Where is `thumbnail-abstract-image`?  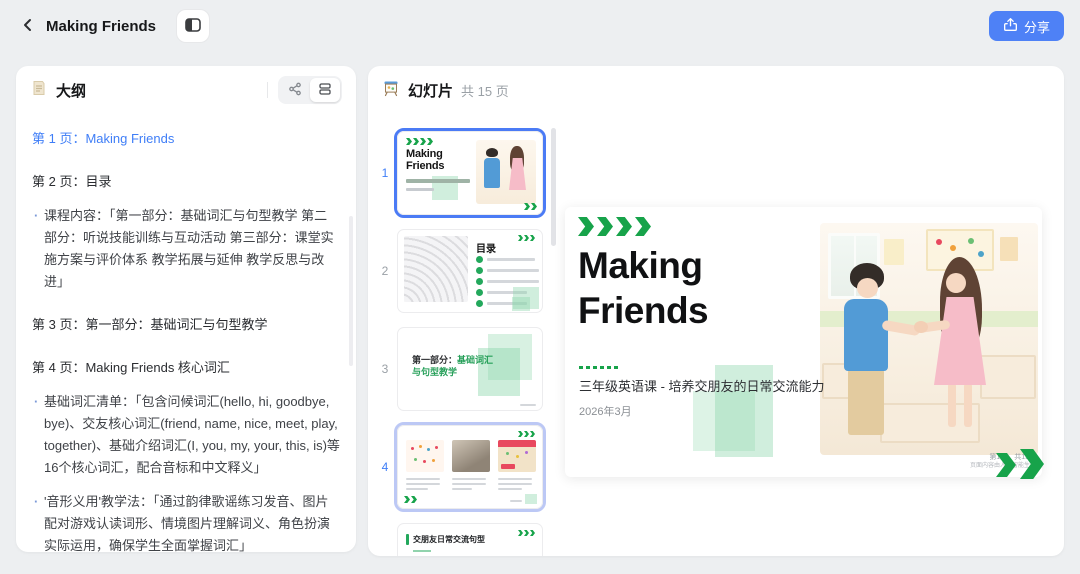
thumbnail-abstract-image is located at coordinates (436, 269).